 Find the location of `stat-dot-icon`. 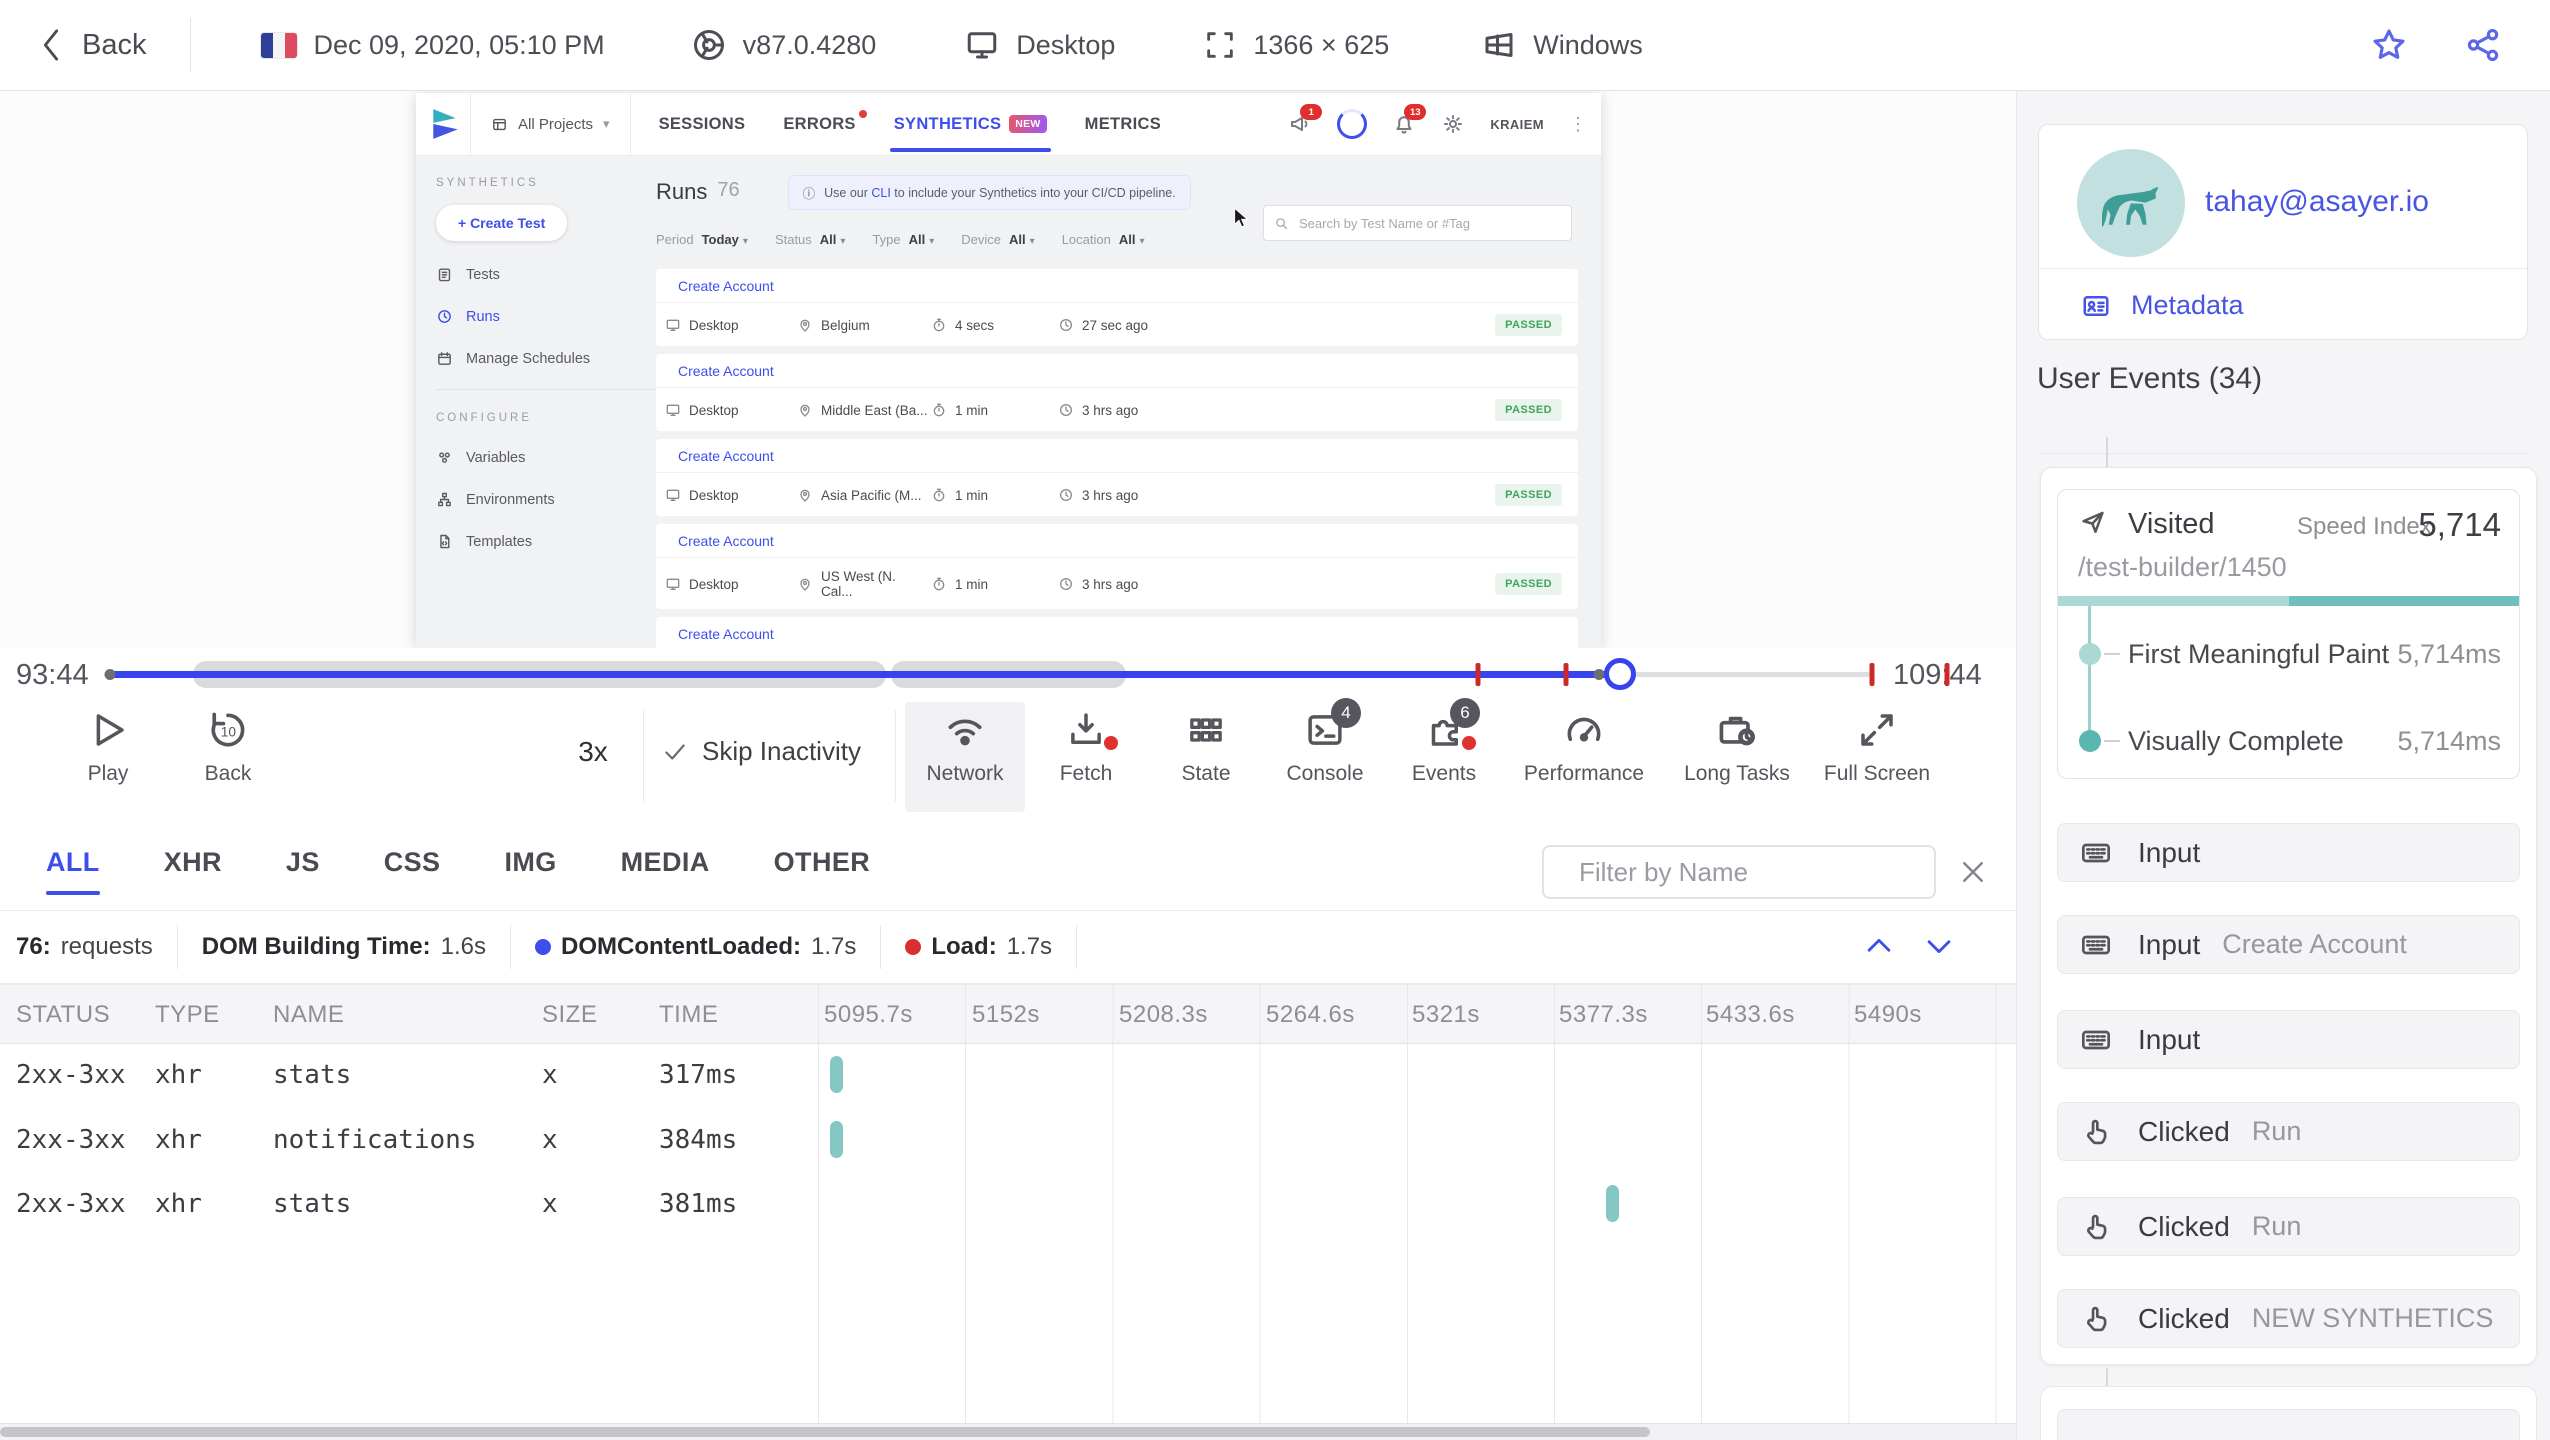

stat-dot-icon is located at coordinates (913, 947).